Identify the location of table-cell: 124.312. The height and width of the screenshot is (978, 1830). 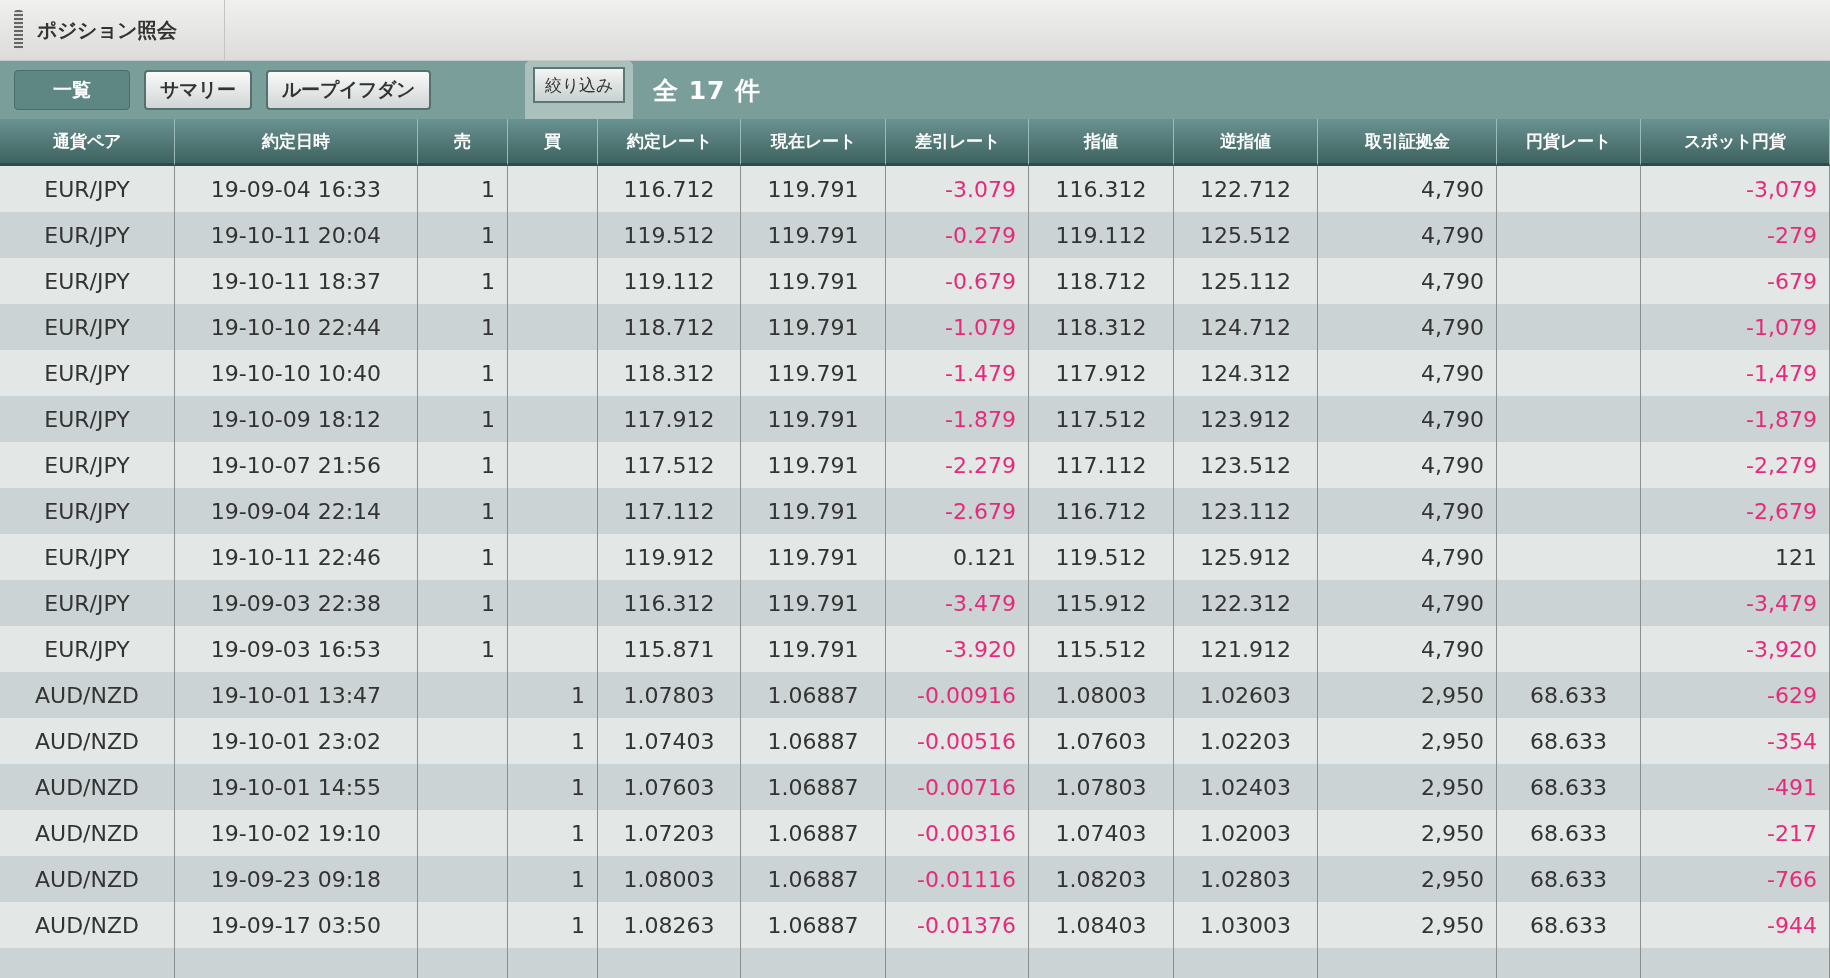
(1246, 373).